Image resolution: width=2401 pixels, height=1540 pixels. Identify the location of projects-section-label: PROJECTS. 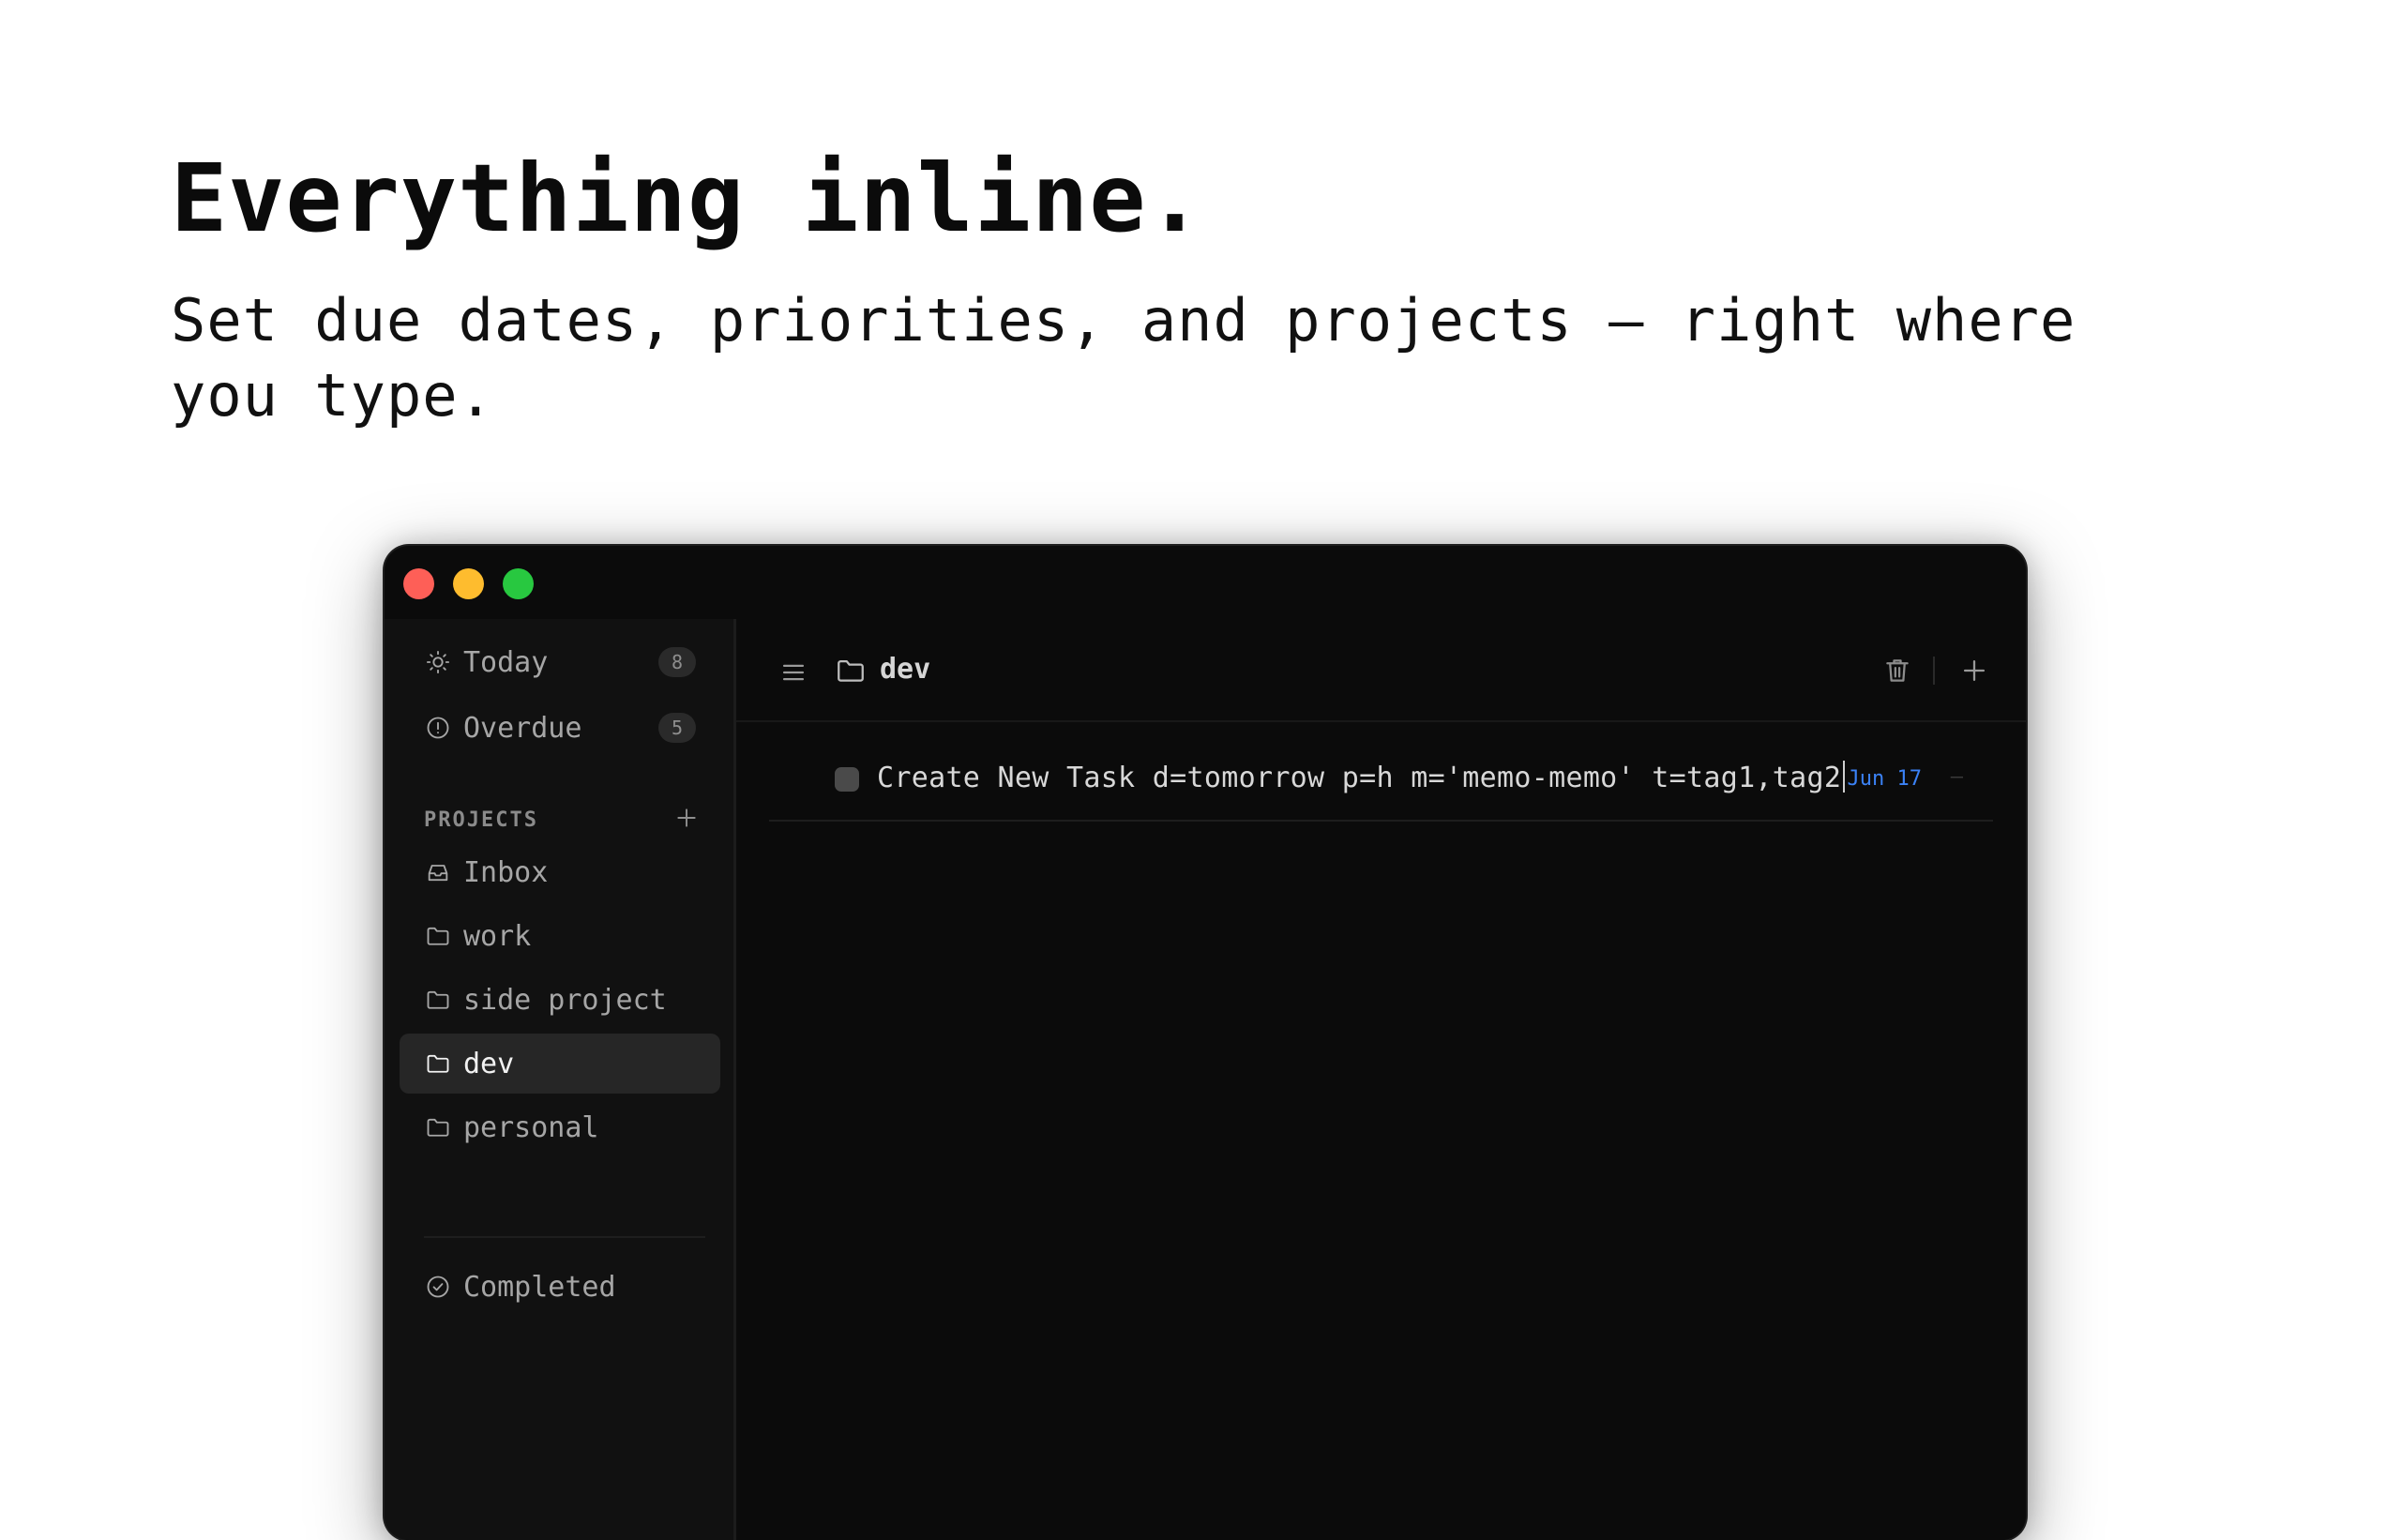
(481, 820).